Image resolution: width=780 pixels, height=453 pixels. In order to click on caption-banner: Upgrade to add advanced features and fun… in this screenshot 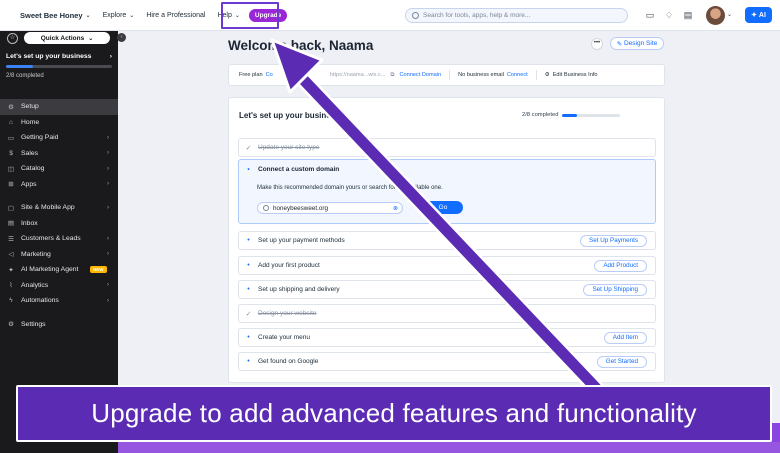, I will do `click(394, 413)`.